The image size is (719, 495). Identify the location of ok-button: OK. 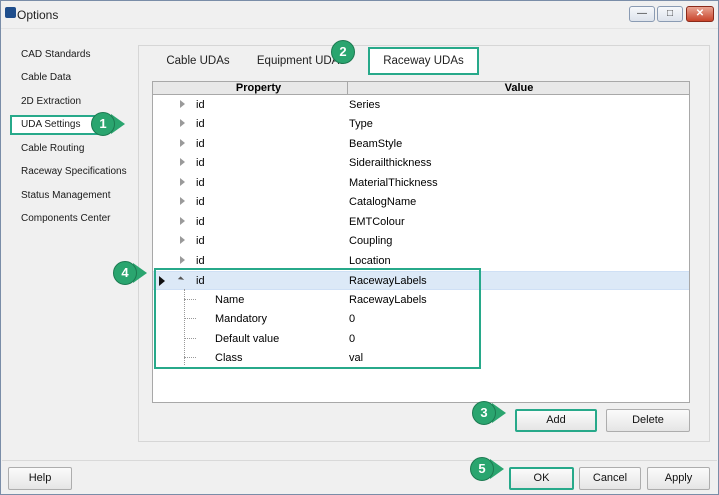
(541, 478).